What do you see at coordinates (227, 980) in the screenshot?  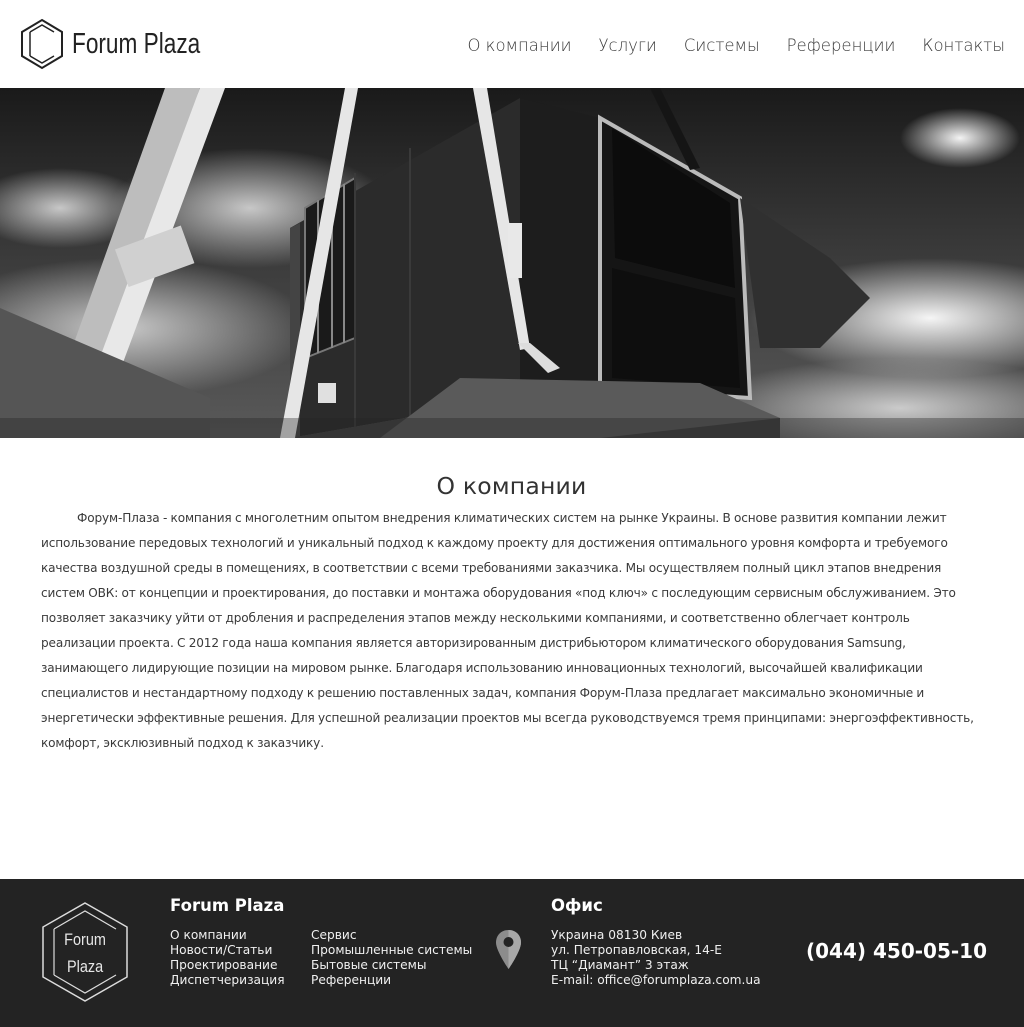 I see `footer-link-dispatch: Диспетчеризация` at bounding box center [227, 980].